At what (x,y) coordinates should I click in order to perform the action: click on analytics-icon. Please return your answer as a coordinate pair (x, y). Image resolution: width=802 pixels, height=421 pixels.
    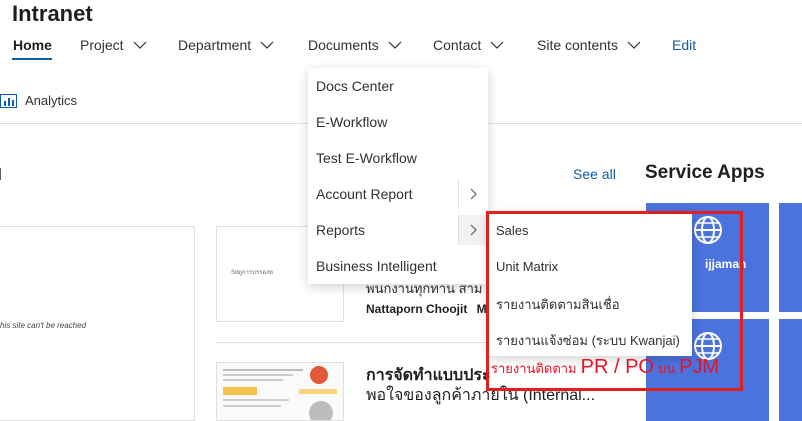
    Looking at the image, I should click on (8, 100).